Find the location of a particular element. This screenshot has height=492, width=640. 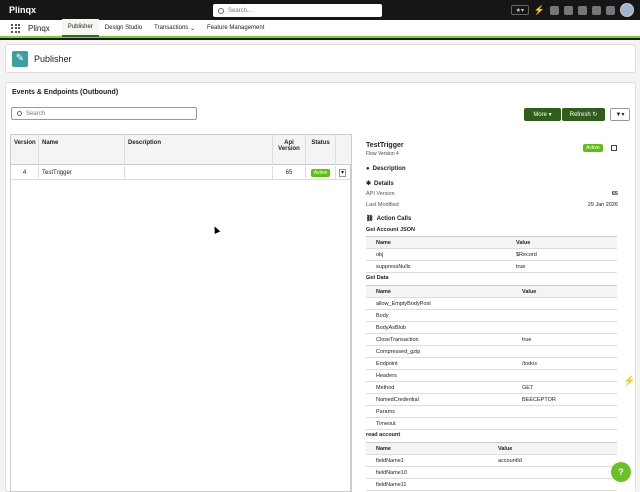

list-item: obj $Record is located at coordinates (491, 255).